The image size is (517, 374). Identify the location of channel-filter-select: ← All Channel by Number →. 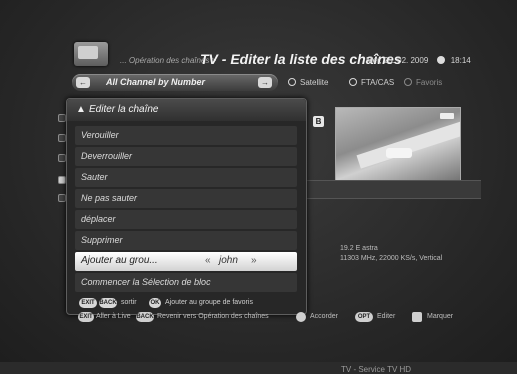
(175, 82).